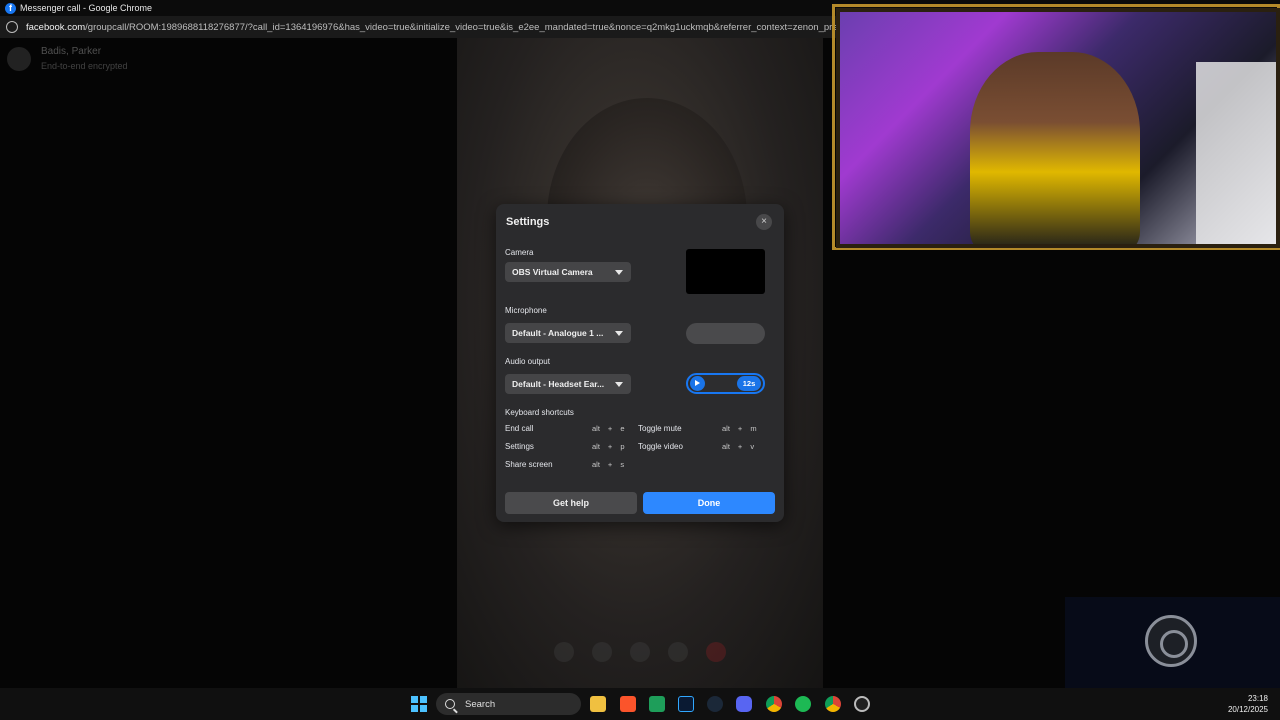 This screenshot has height=720, width=1280. Describe the element at coordinates (660, 428) in the screenshot. I see `shortcut-label: Toggle mute` at that location.